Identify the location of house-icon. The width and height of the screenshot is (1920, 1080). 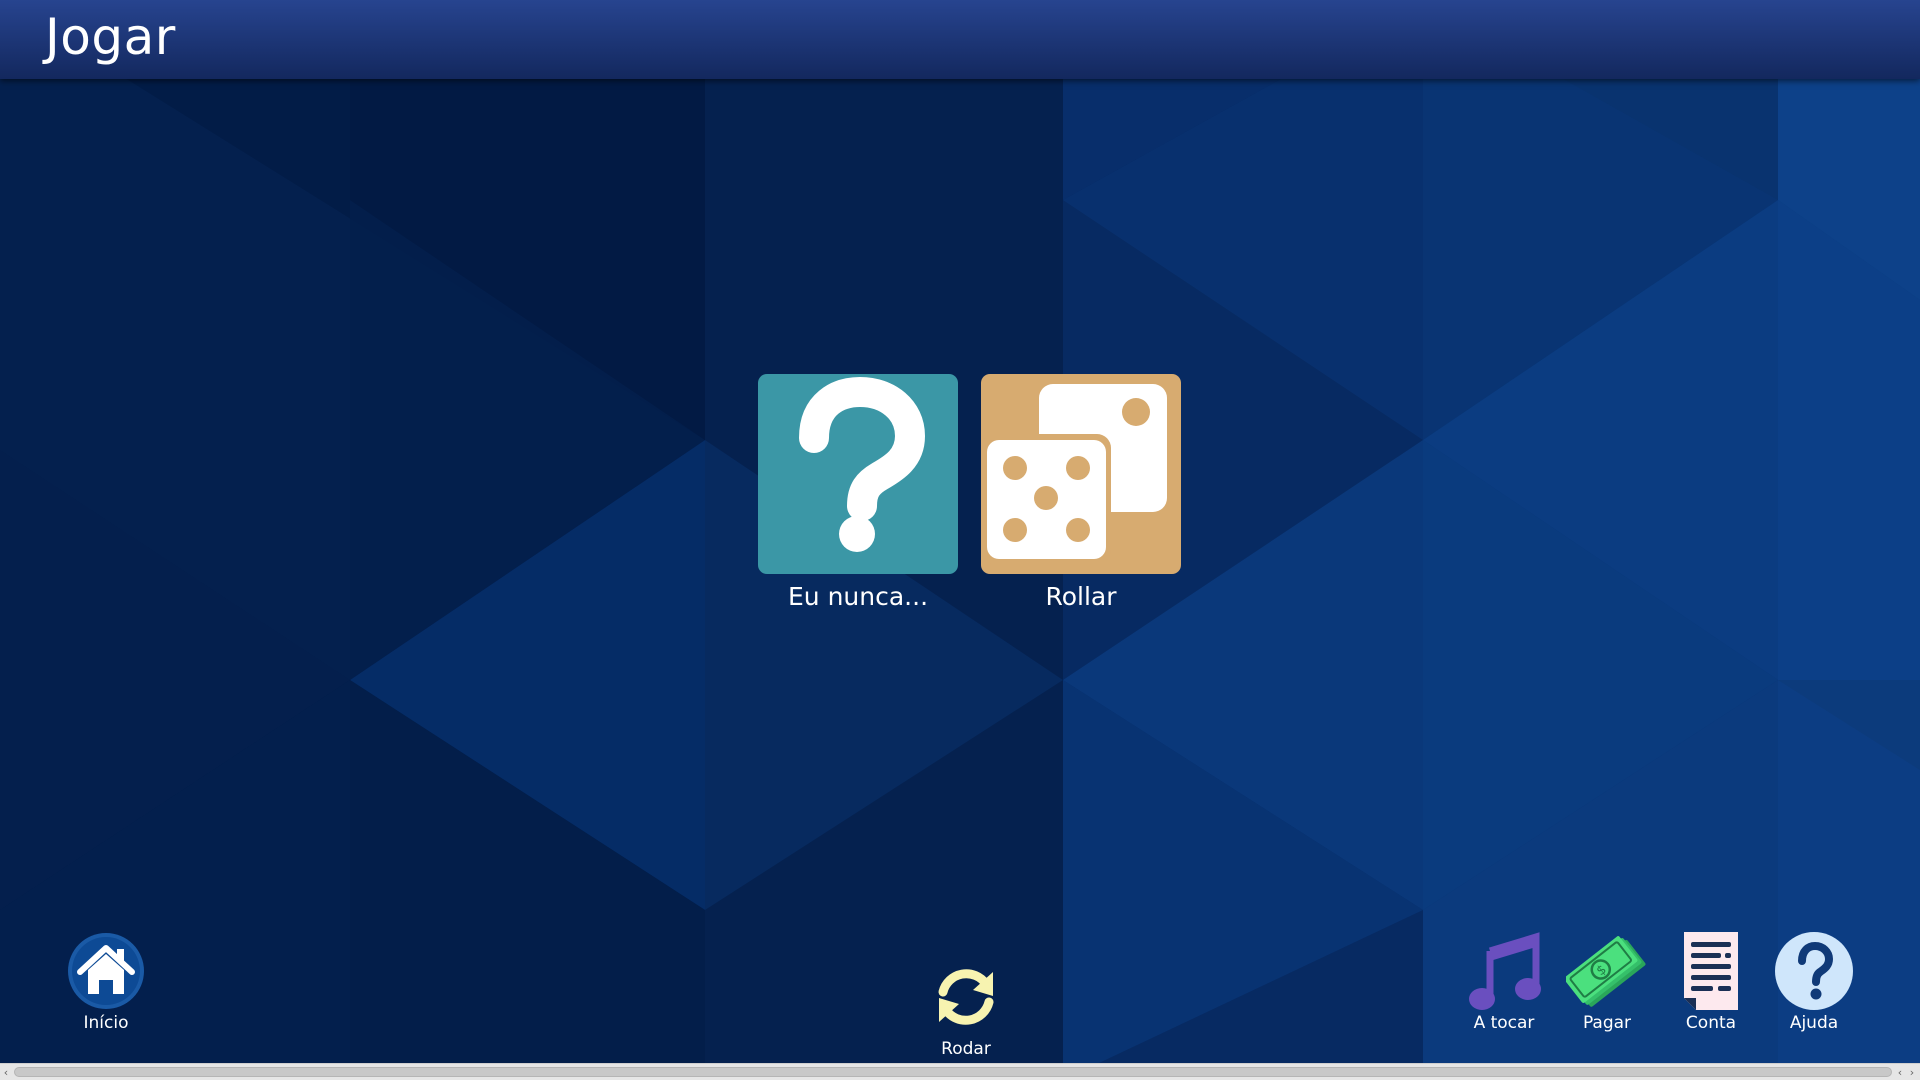
(106, 971).